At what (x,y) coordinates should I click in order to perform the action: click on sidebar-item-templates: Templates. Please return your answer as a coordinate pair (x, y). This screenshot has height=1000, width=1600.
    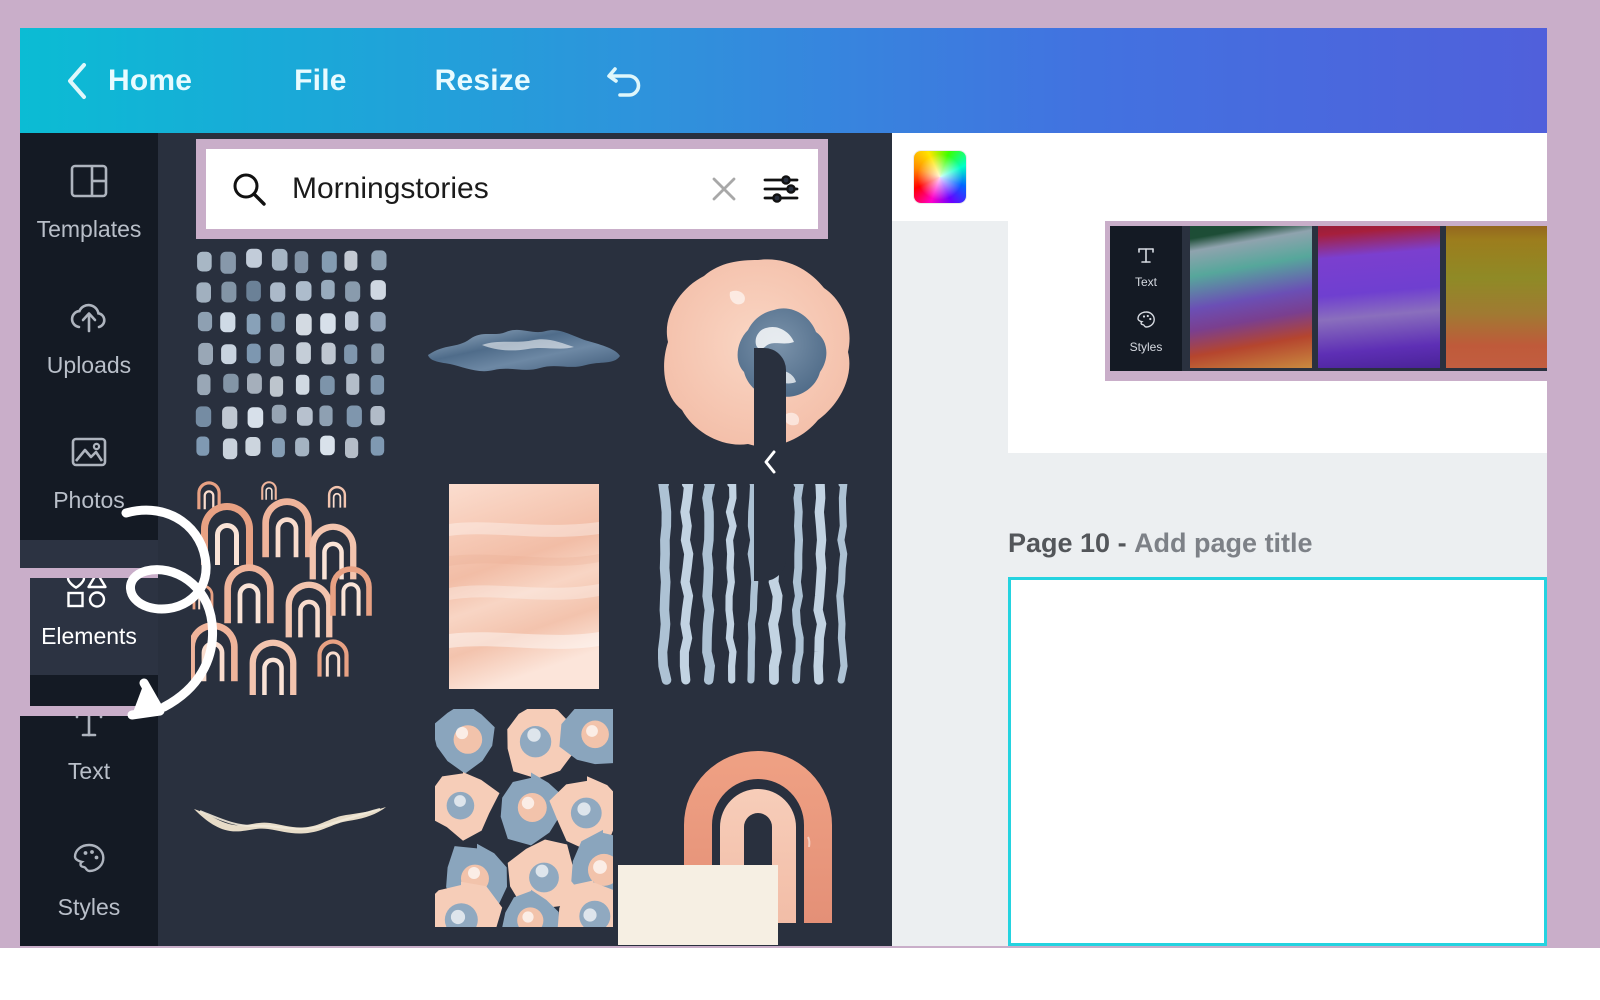
    Looking at the image, I should click on (89, 201).